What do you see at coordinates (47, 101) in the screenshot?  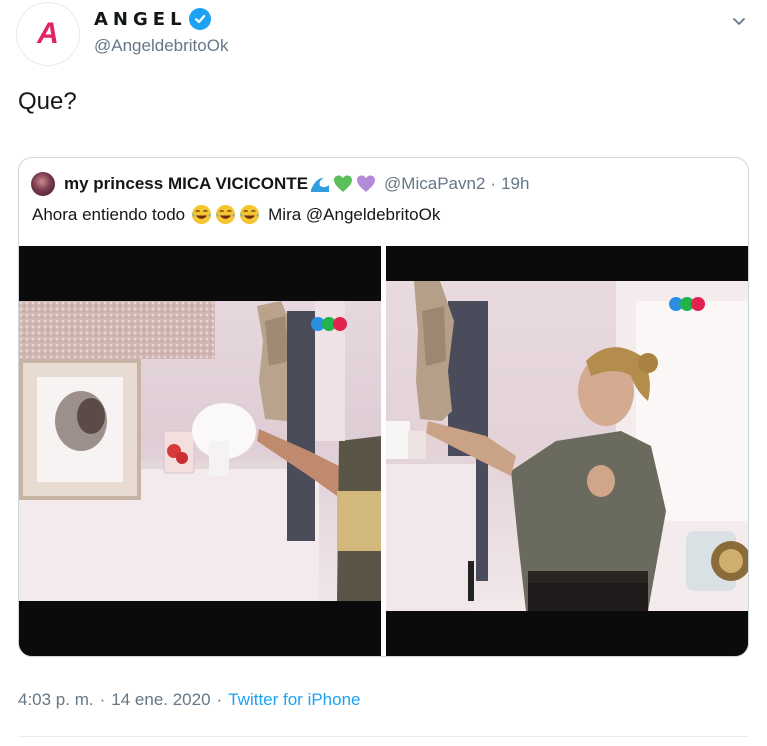 I see `tweet-text: Que?` at bounding box center [47, 101].